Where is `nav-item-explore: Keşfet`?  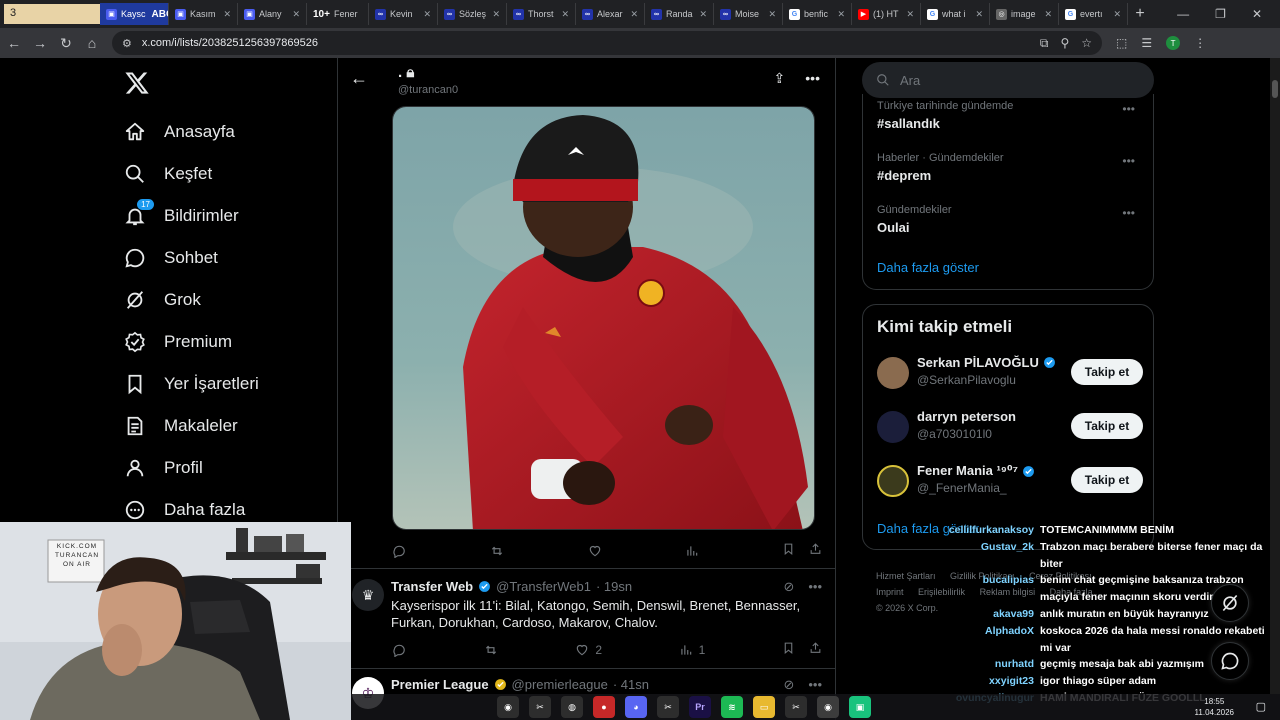
nav-item-explore: Keşfet is located at coordinates (168, 174).